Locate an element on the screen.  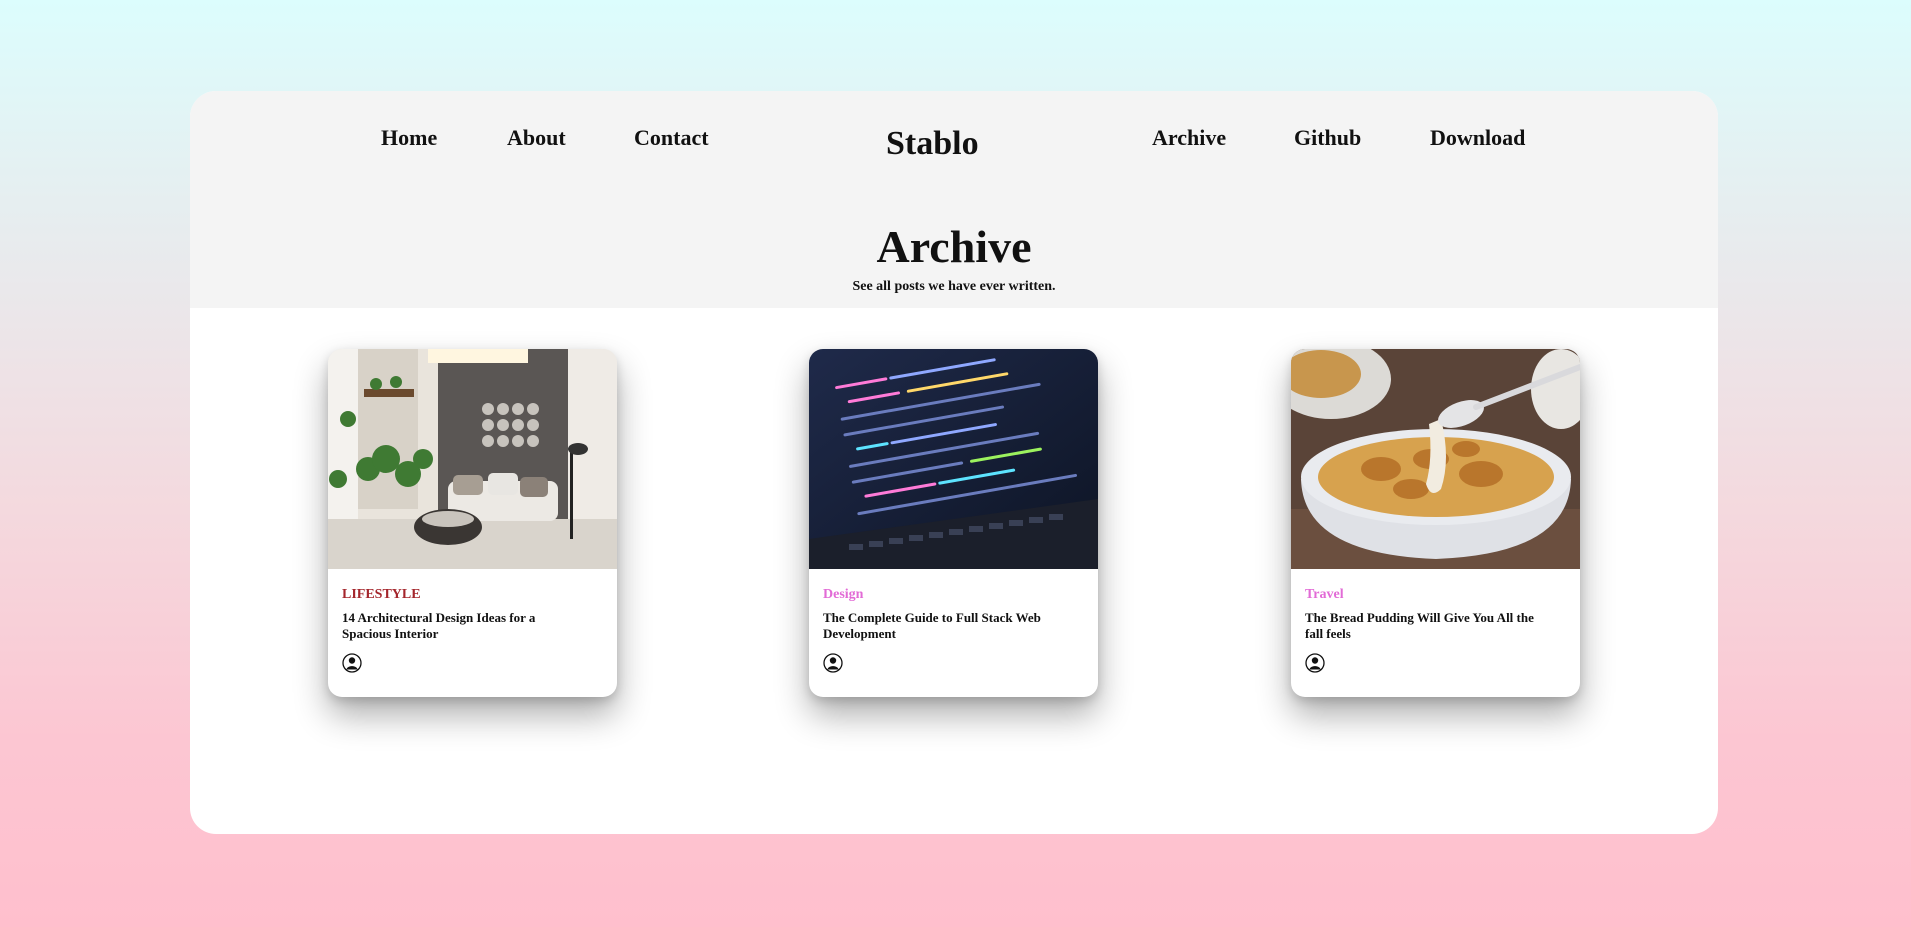
nav-home-link: Home is located at coordinates (409, 138).